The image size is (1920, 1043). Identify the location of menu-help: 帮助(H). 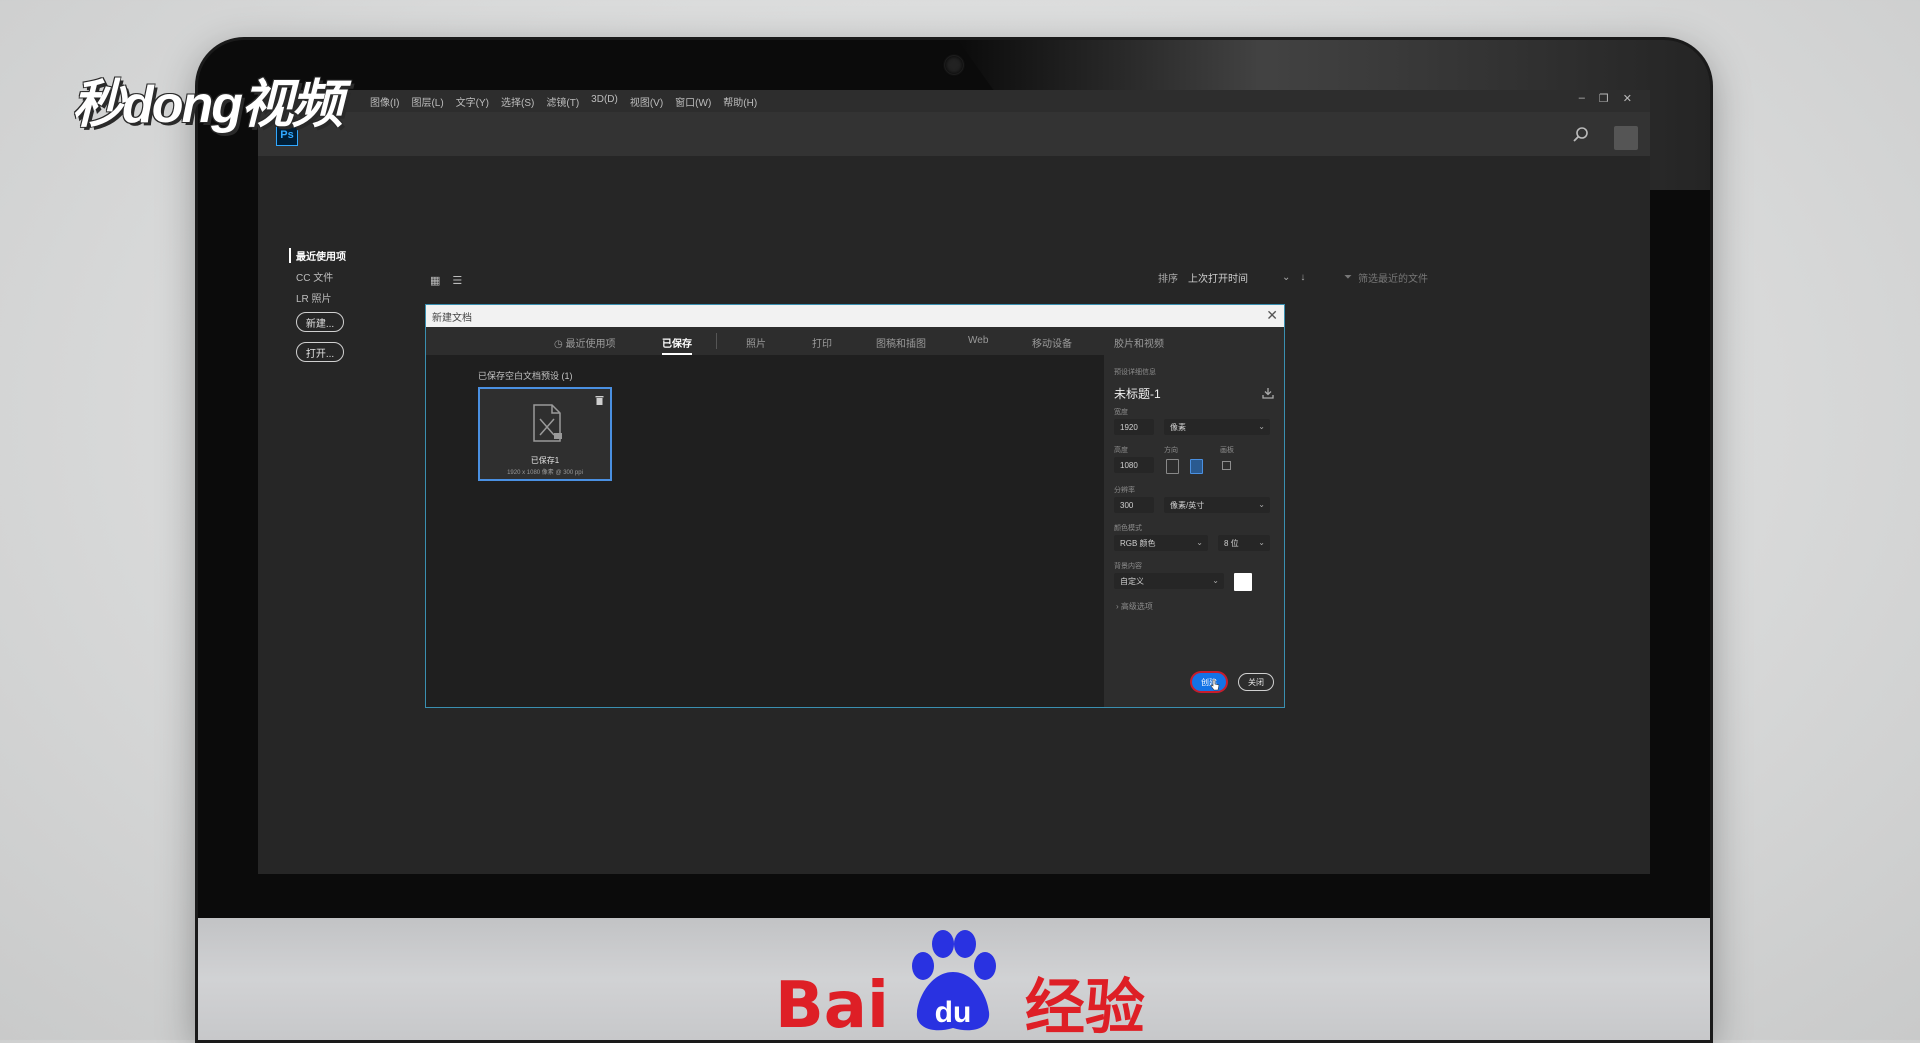
(740, 101).